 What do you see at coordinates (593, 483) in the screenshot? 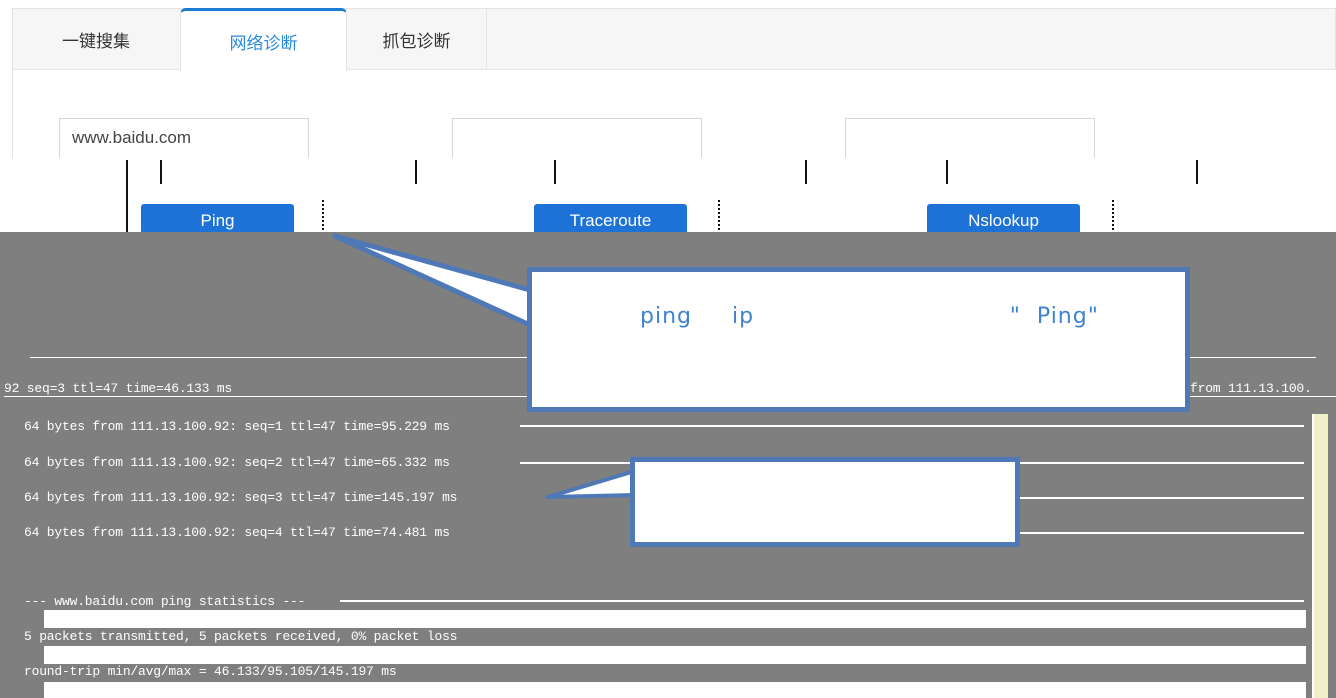
I see `callout-pointer-secondary` at bounding box center [593, 483].